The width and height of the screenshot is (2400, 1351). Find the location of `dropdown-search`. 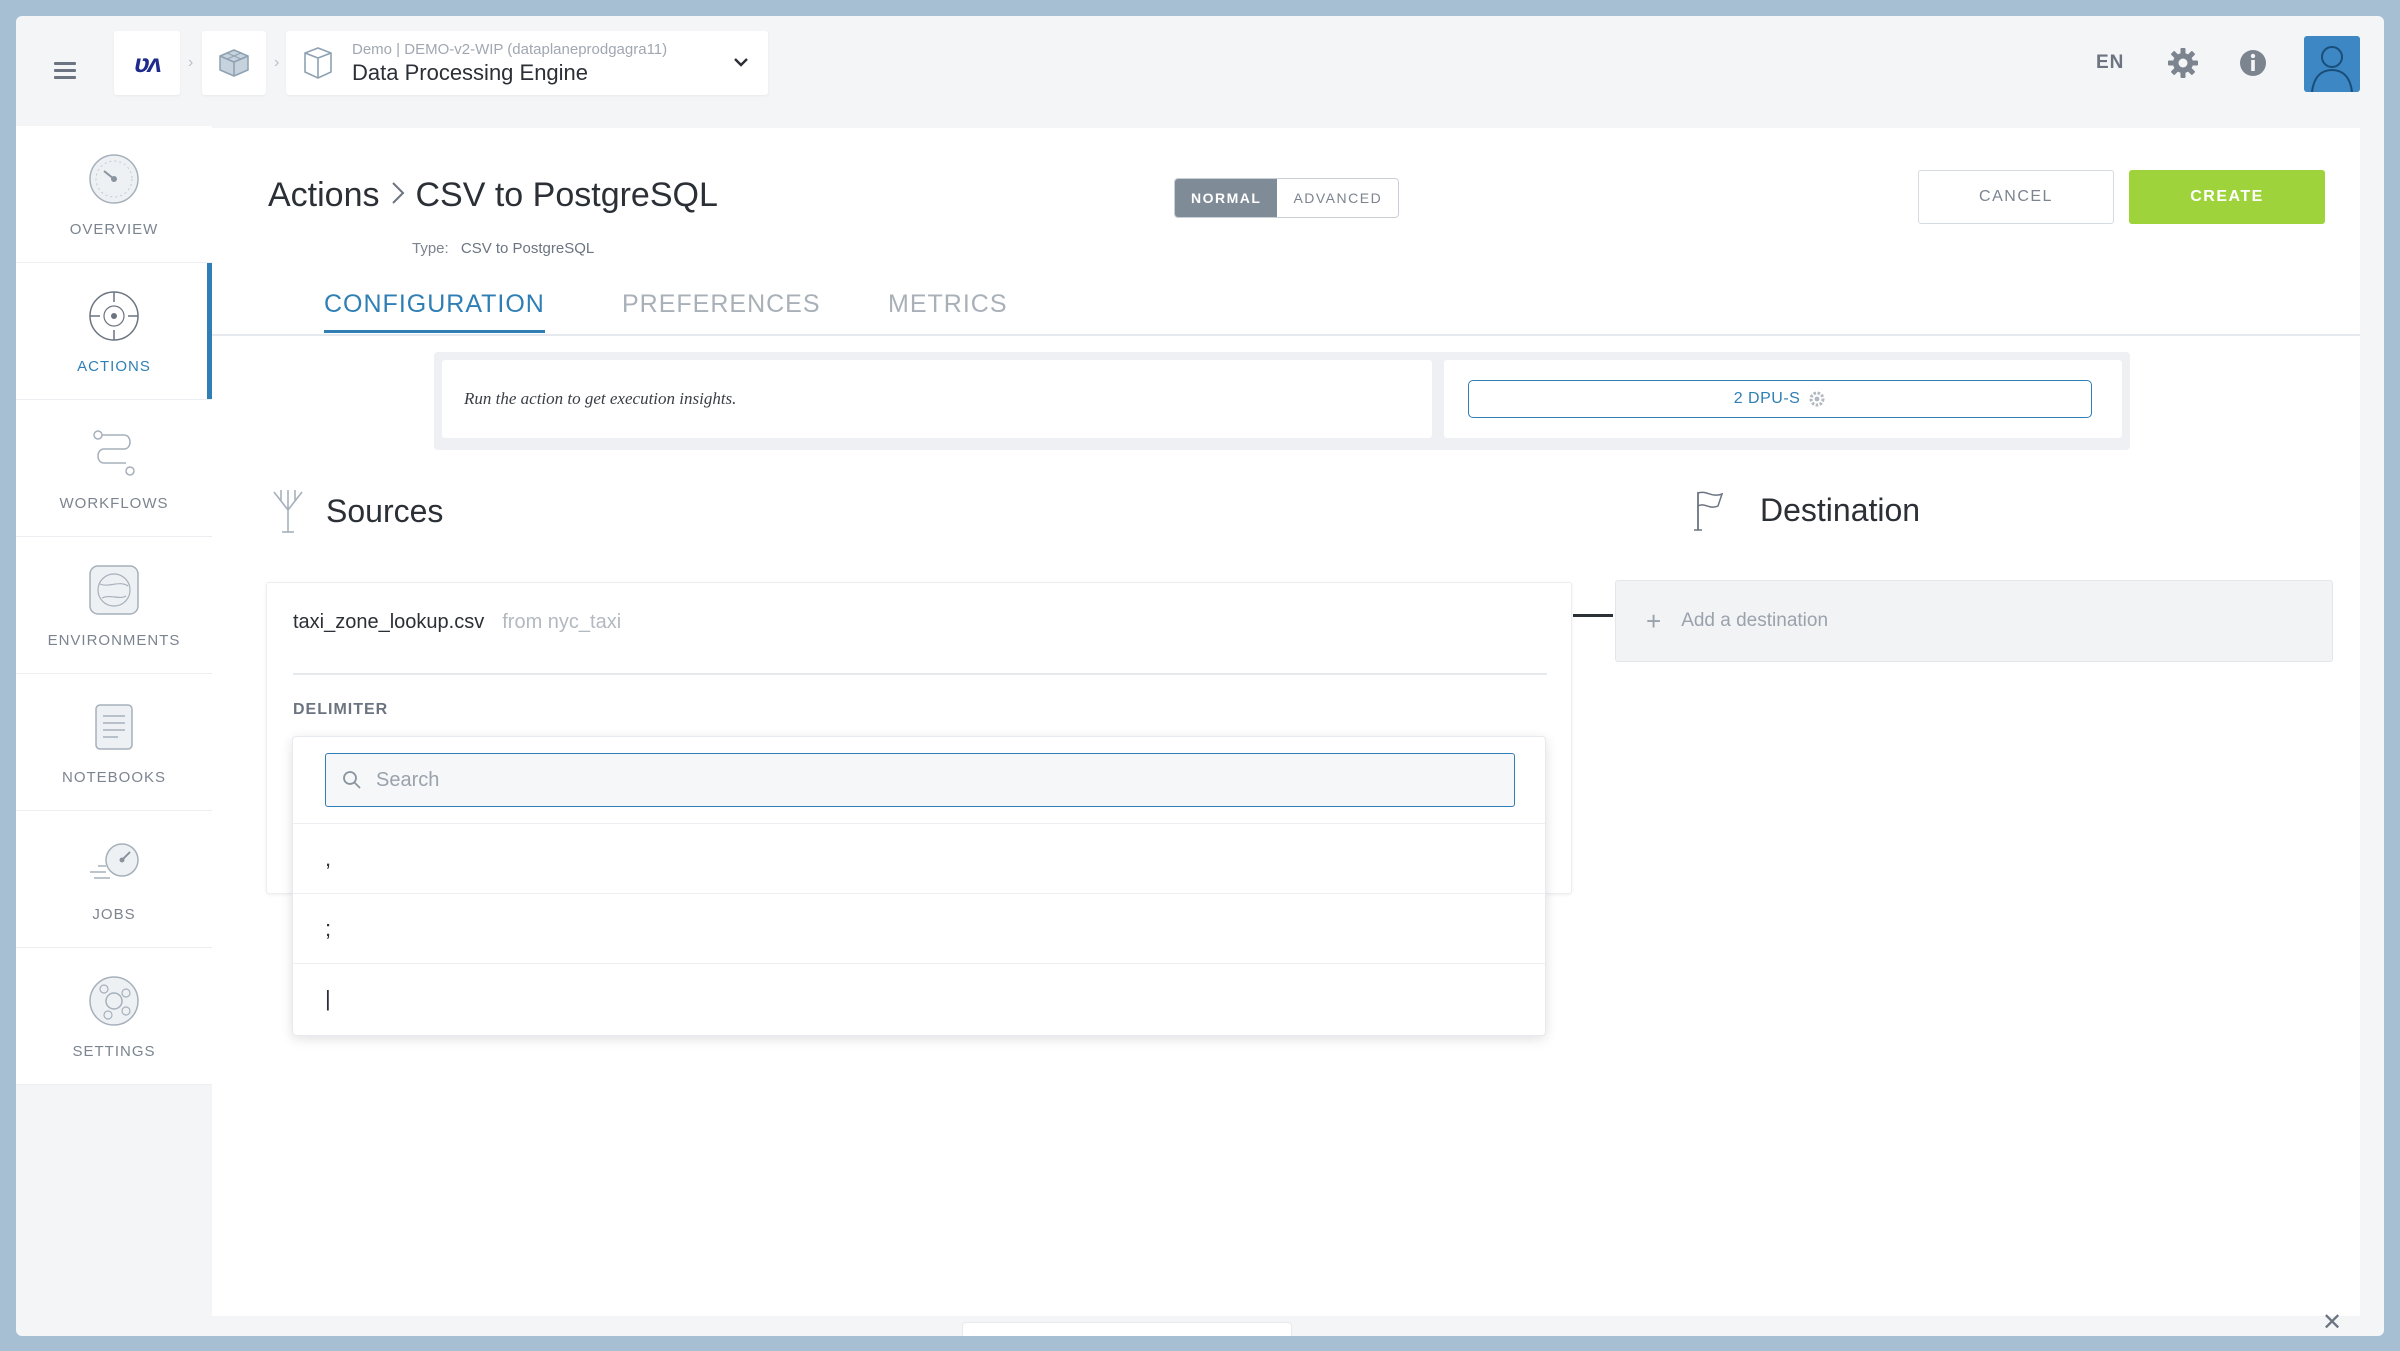

dropdown-search is located at coordinates (920, 780).